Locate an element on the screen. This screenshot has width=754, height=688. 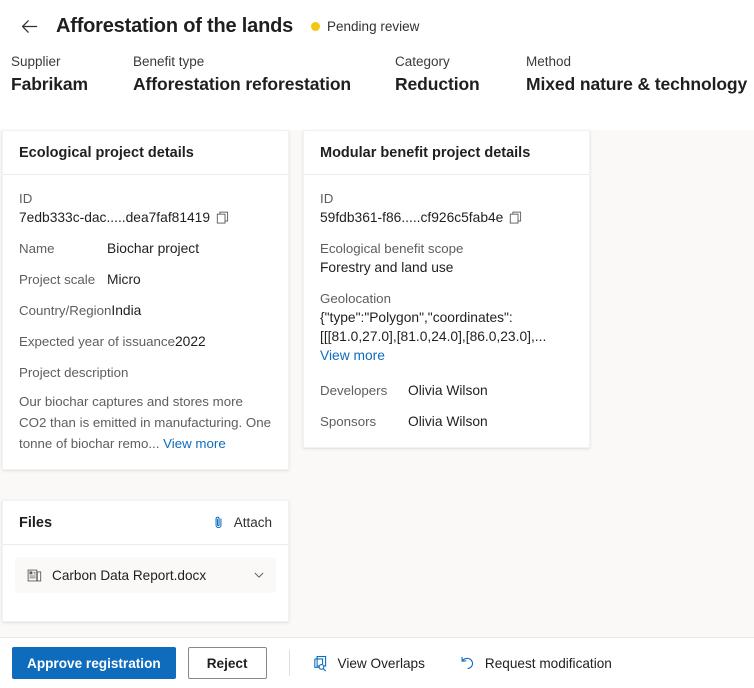
field-modular-id: ID 59fdb361-f86.....cf926c5fab4e is located at coordinates (446, 208).